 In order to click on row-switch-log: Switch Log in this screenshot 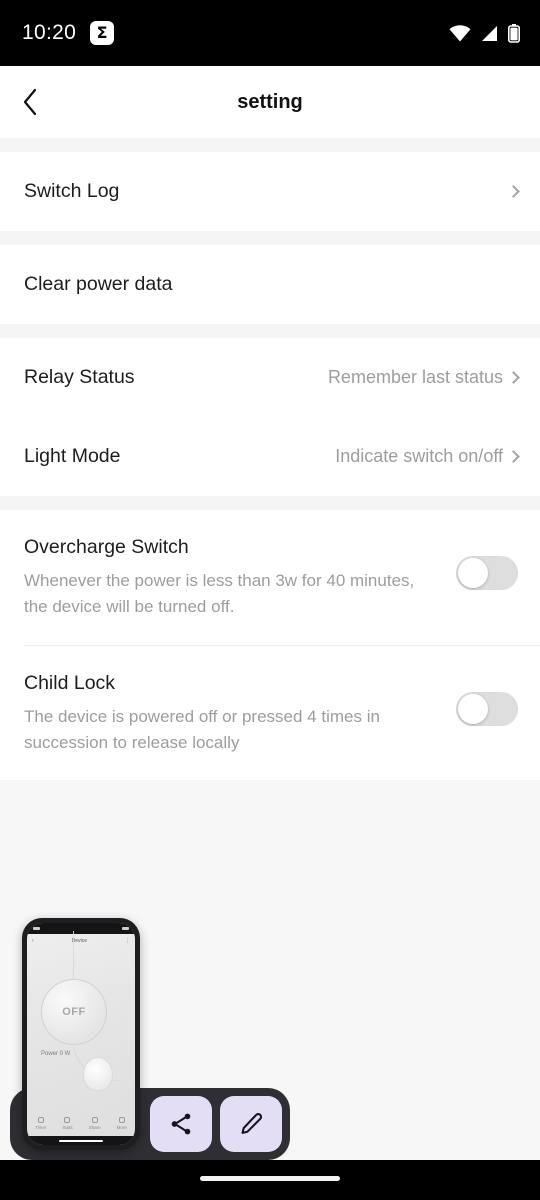, I will do `click(270, 191)`.